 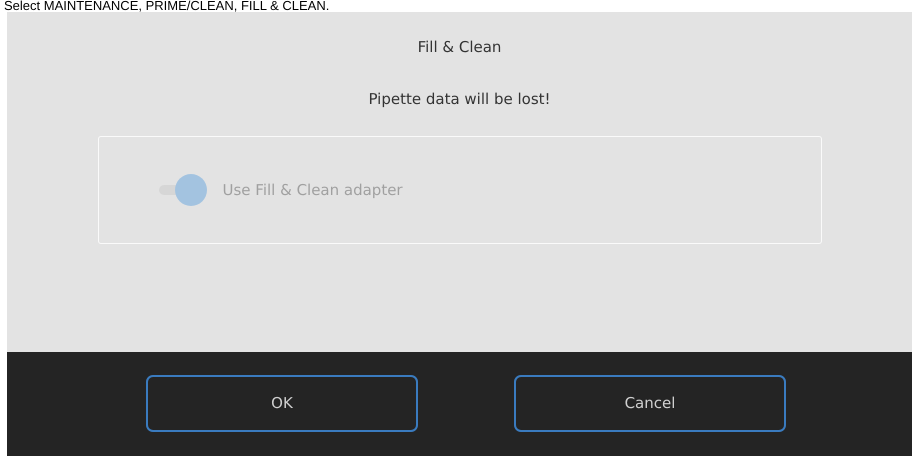 What do you see at coordinates (459, 99) in the screenshot?
I see `warning-message: Pipette data will be lost!` at bounding box center [459, 99].